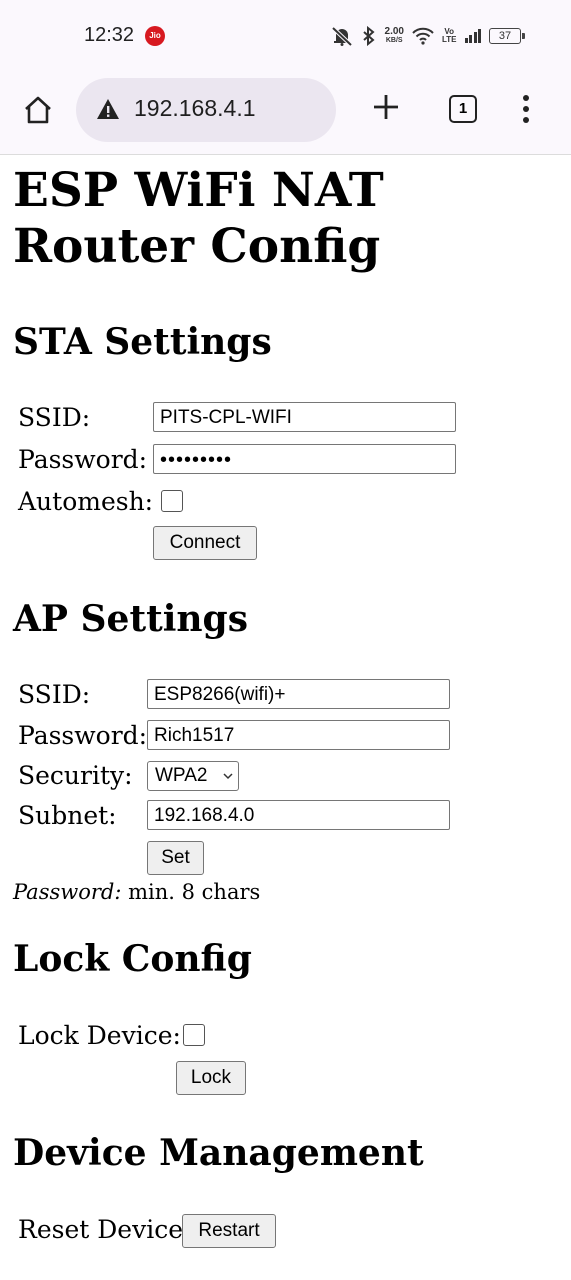 The height and width of the screenshot is (1280, 571). What do you see at coordinates (99, 1035) in the screenshot?
I see `lock-device-label: Lock Device:` at bounding box center [99, 1035].